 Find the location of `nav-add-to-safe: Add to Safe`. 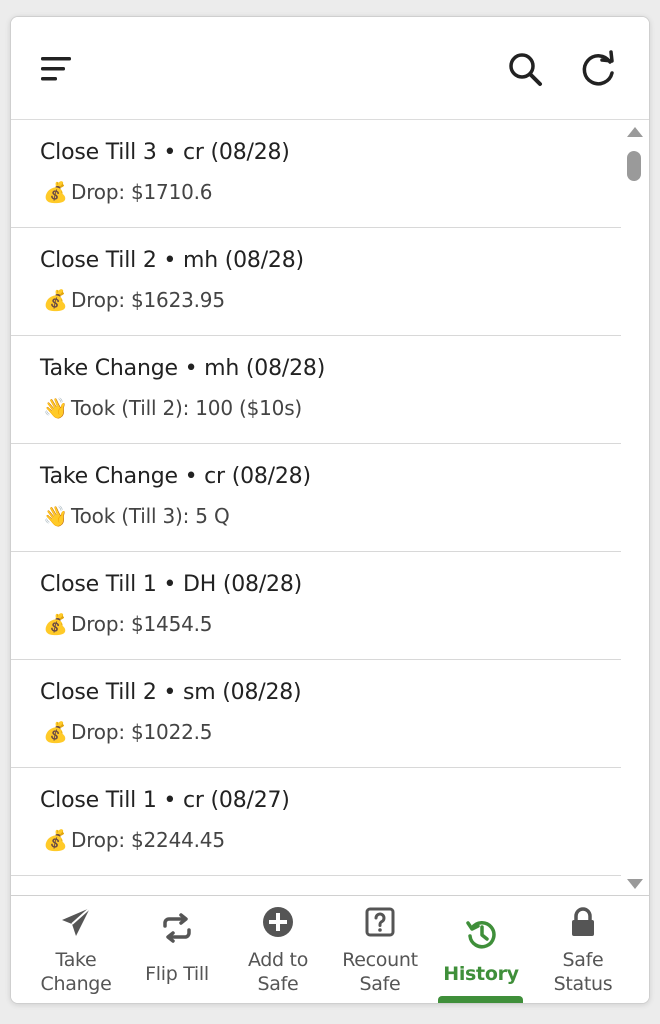

nav-add-to-safe: Add to Safe is located at coordinates (278, 949).